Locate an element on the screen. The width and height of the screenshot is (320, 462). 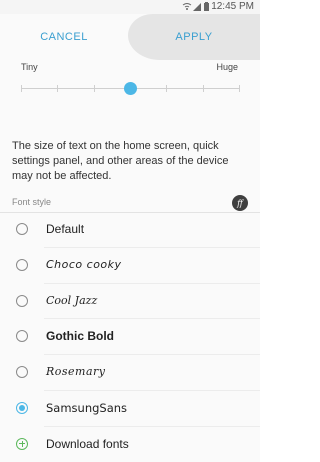
font-option-label: Rosemary is located at coordinates (76, 372).